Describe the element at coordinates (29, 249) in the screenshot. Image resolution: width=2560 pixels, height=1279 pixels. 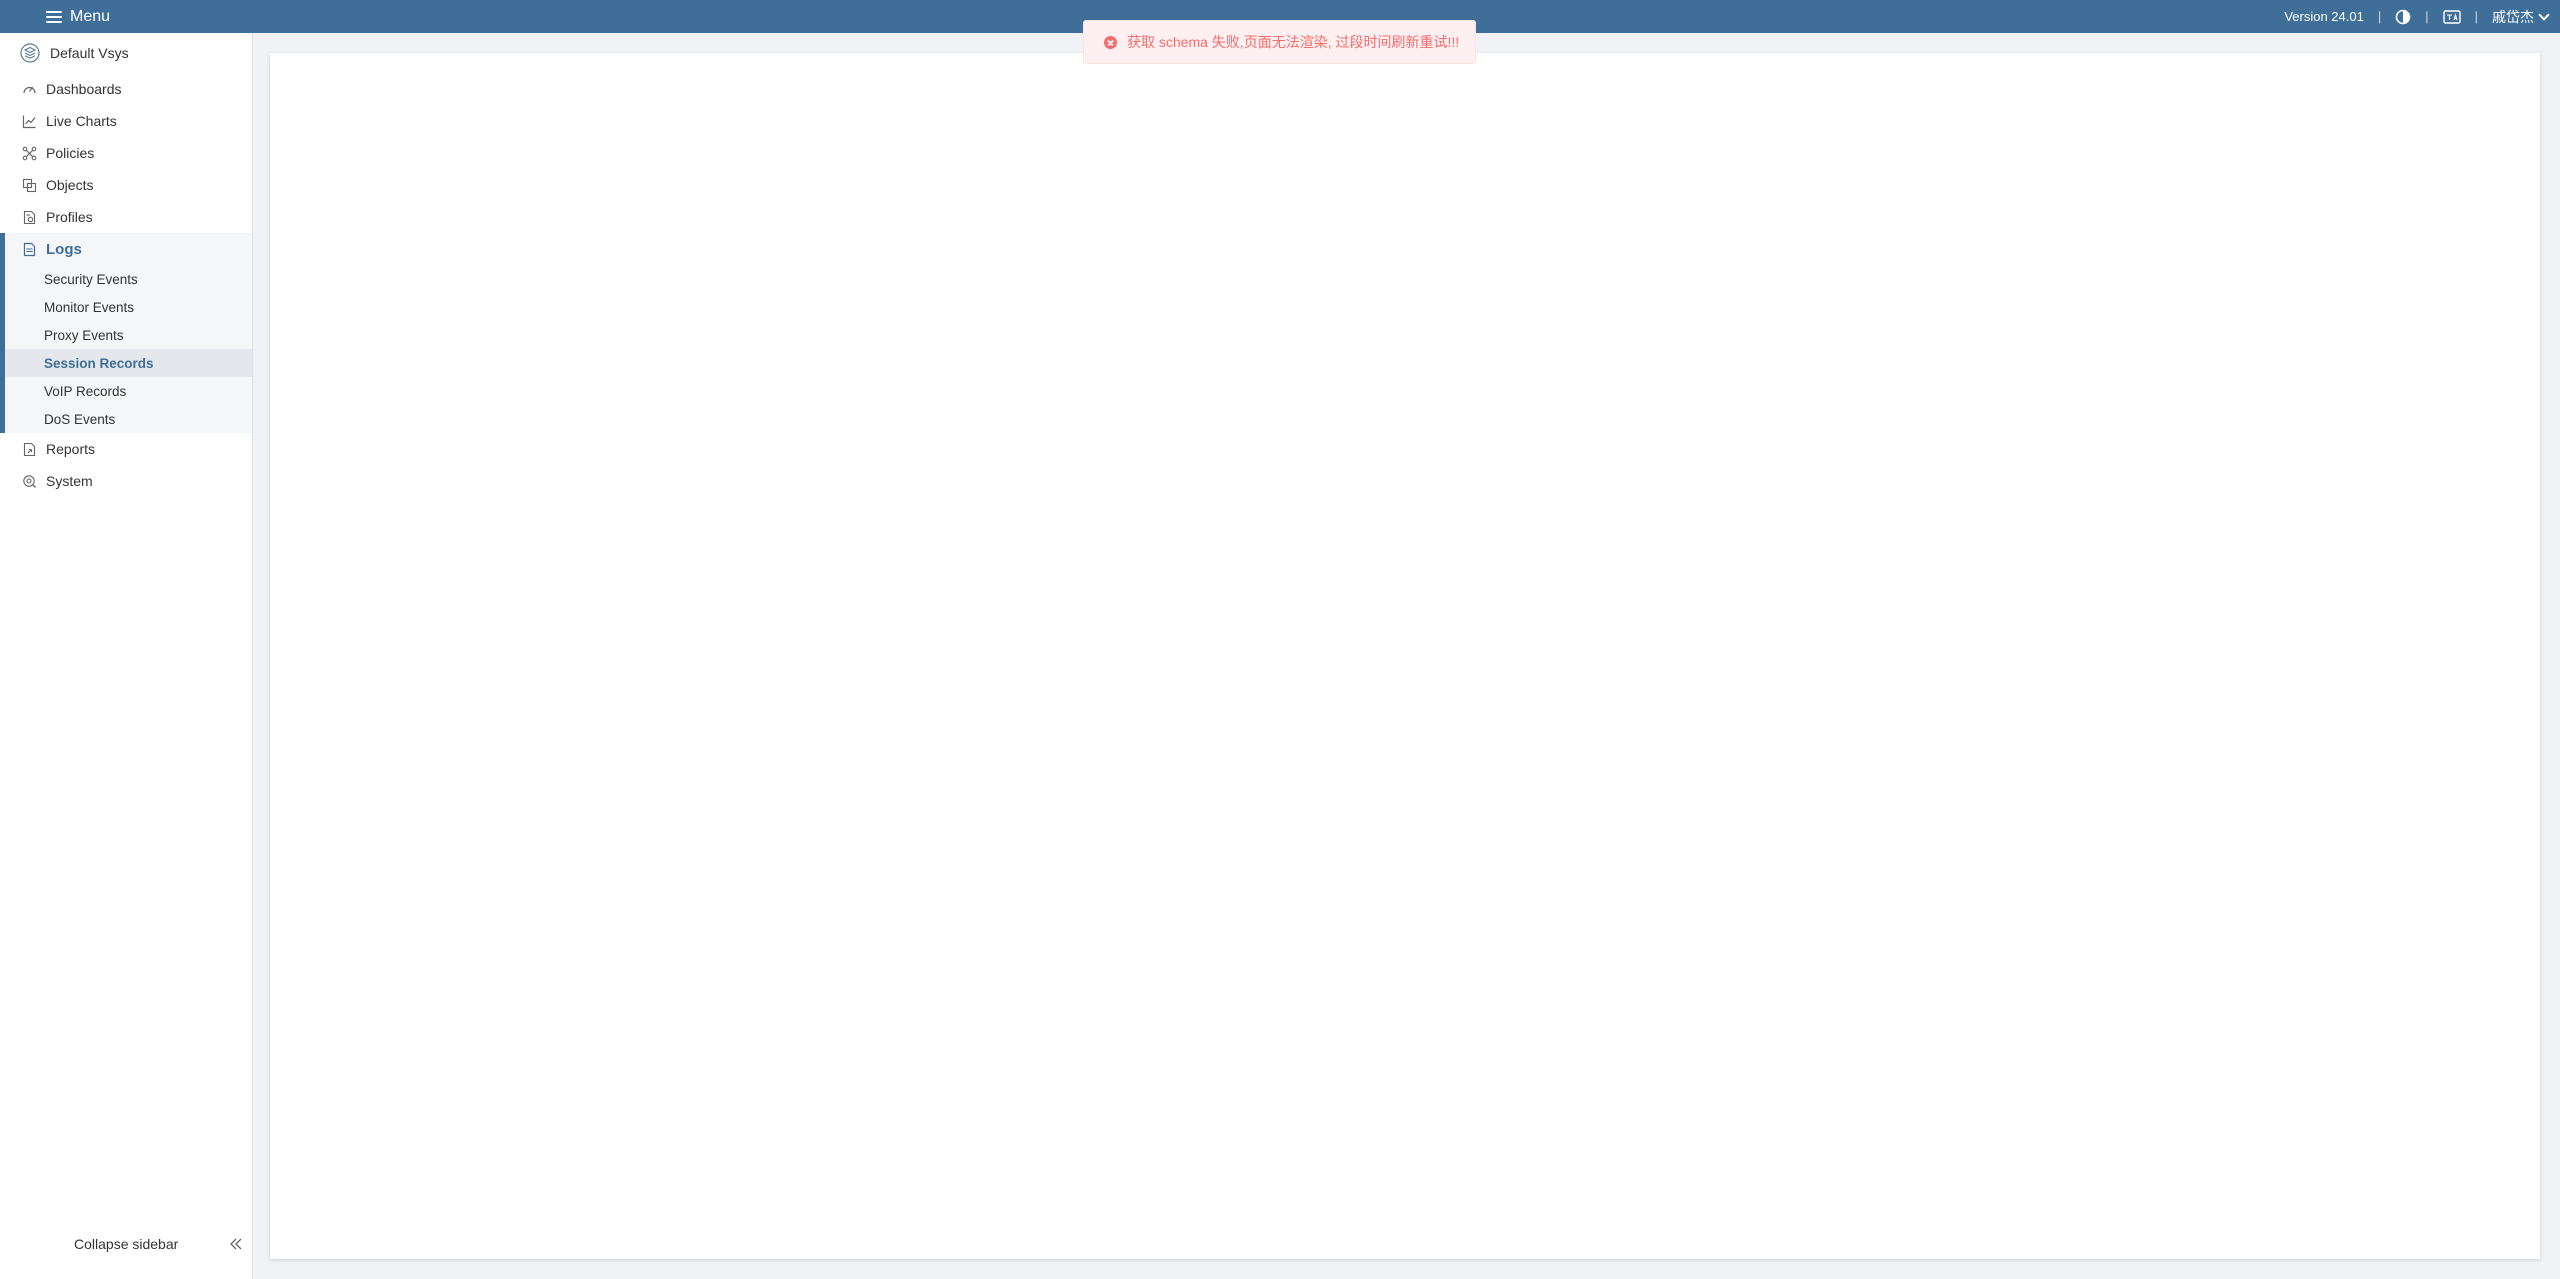
I see `logs-icon` at that location.